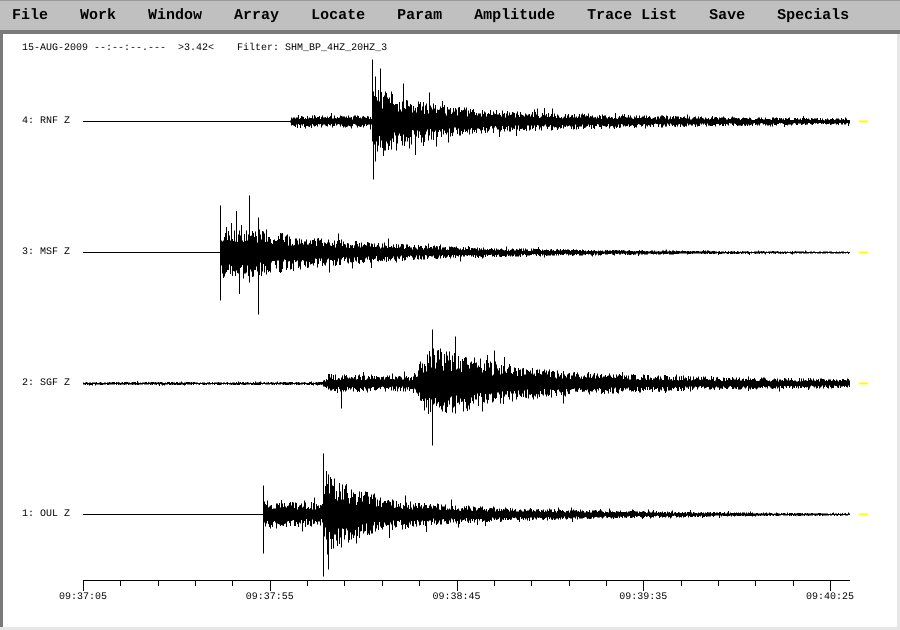  I want to click on menu-item: Param, so click(419, 16).